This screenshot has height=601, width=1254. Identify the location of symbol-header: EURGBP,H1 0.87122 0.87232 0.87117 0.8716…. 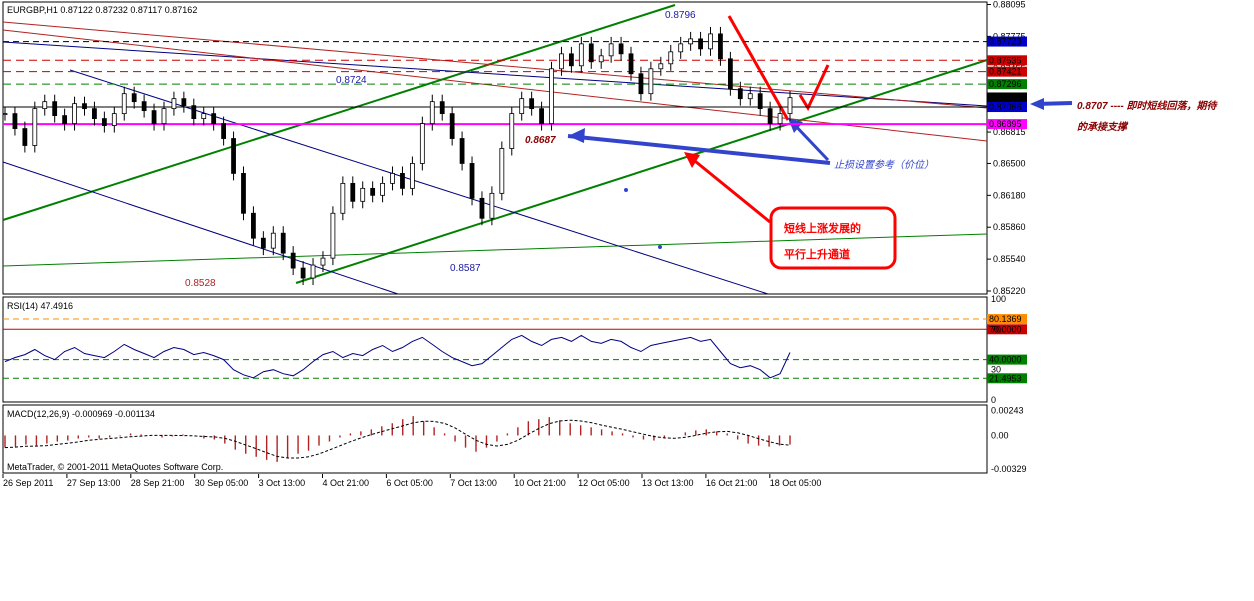
(102, 10).